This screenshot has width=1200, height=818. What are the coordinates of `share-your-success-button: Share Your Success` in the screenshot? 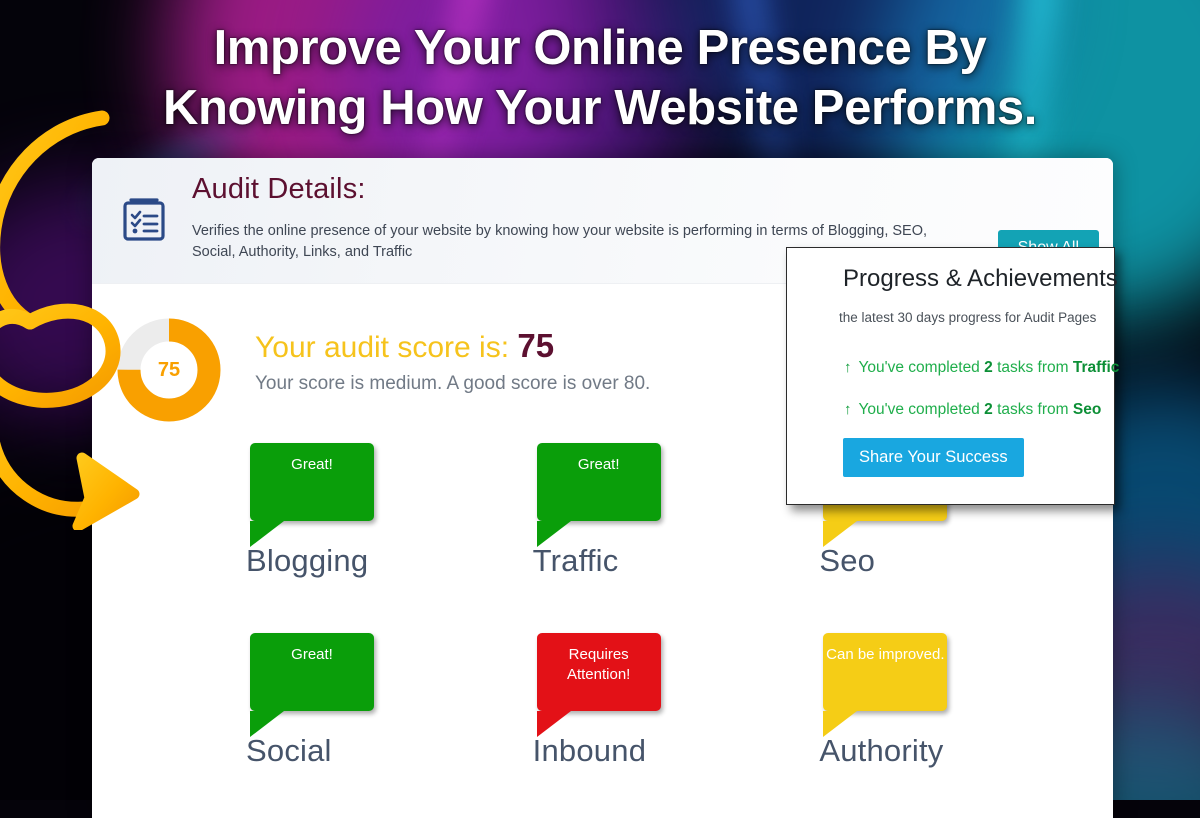 It's located at (933, 457).